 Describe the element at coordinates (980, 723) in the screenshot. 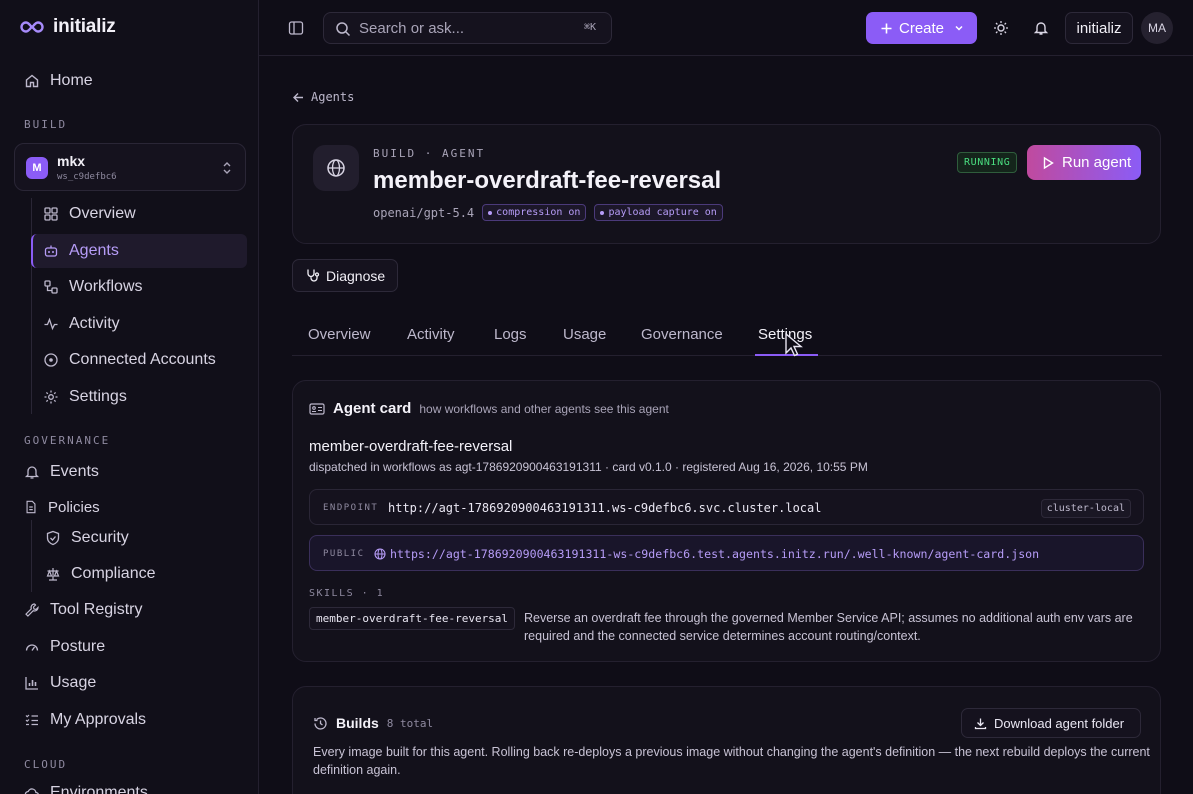

I see `download-icon` at that location.